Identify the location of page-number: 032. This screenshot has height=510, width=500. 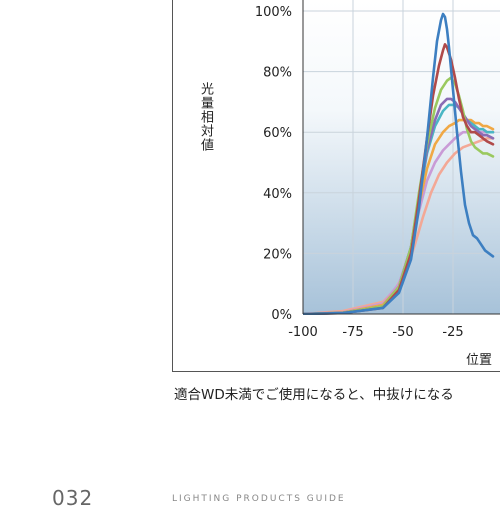
(73, 498).